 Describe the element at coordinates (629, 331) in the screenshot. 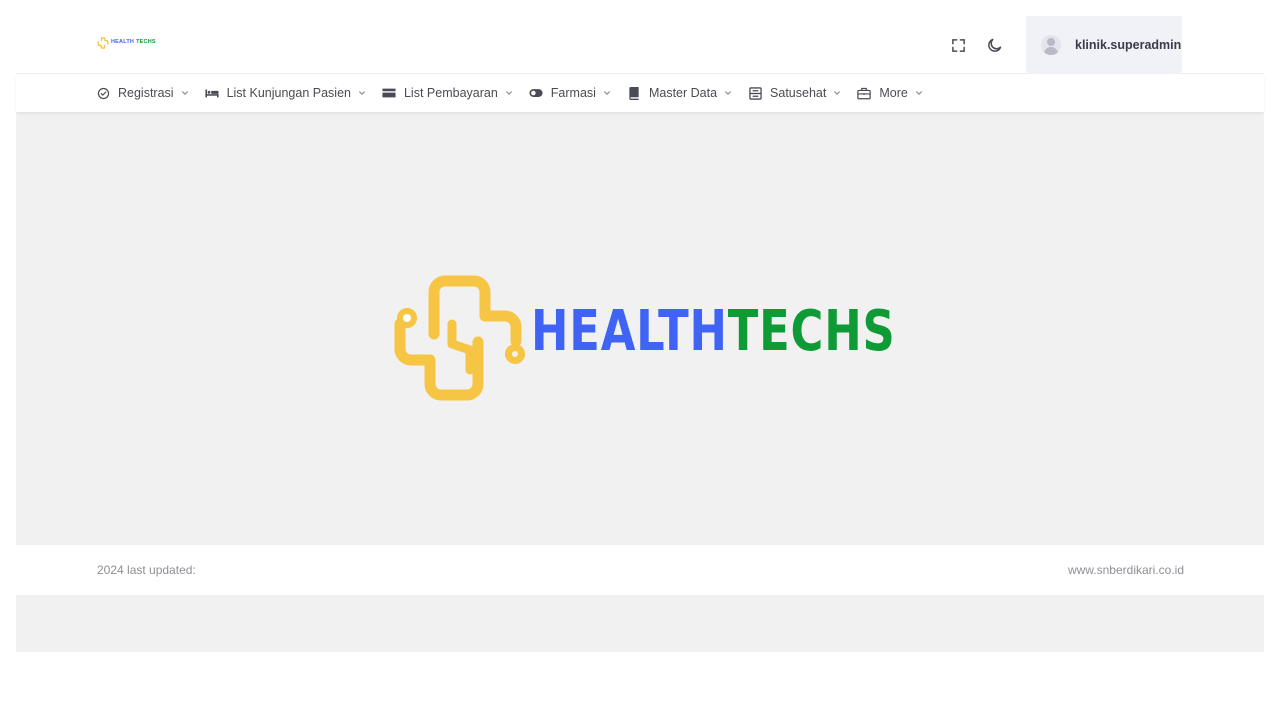

I see `hero-text-health: HEALTH` at that location.